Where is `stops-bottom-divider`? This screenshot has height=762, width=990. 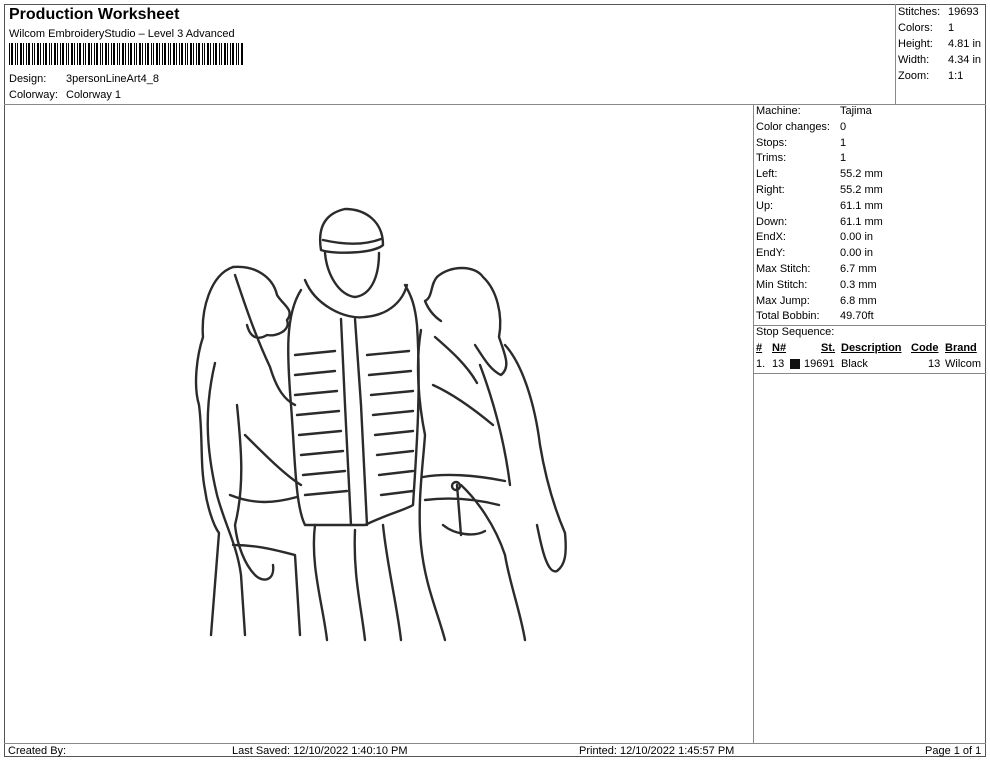
stops-bottom-divider is located at coordinates (869, 373).